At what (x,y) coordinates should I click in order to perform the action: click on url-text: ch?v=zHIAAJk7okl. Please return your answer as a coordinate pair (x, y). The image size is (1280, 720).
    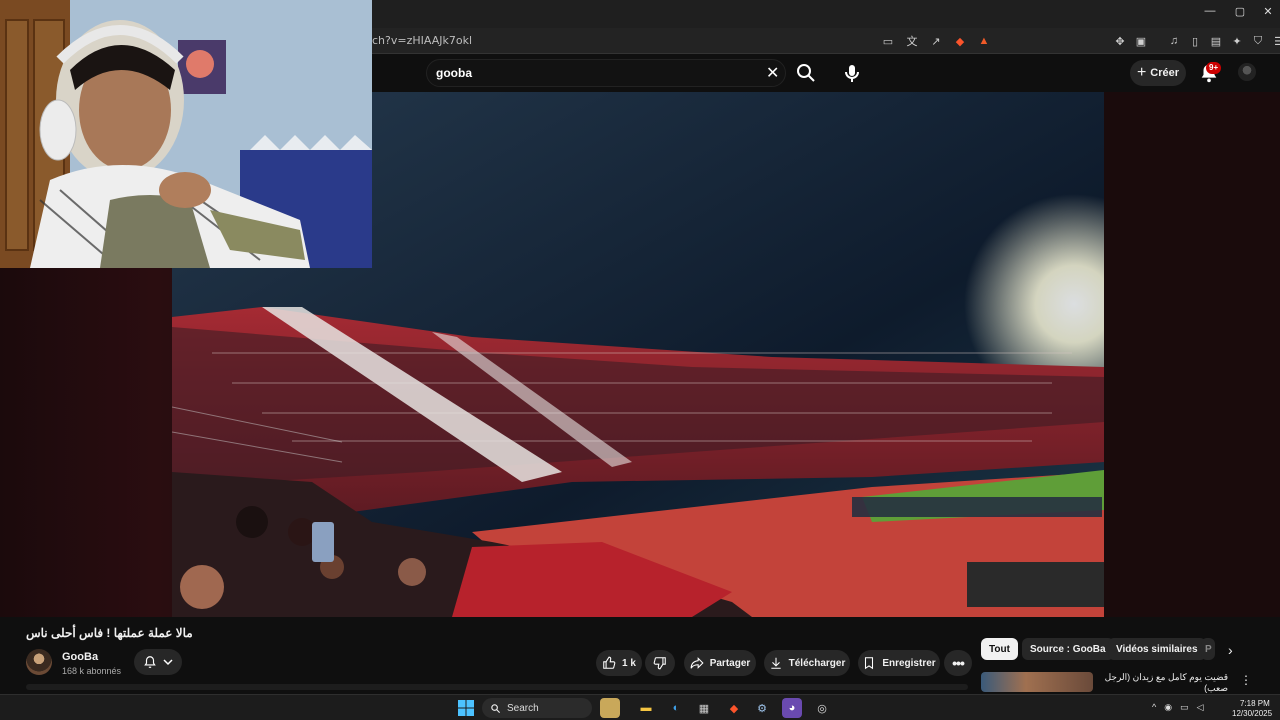
    Looking at the image, I should click on (422, 40).